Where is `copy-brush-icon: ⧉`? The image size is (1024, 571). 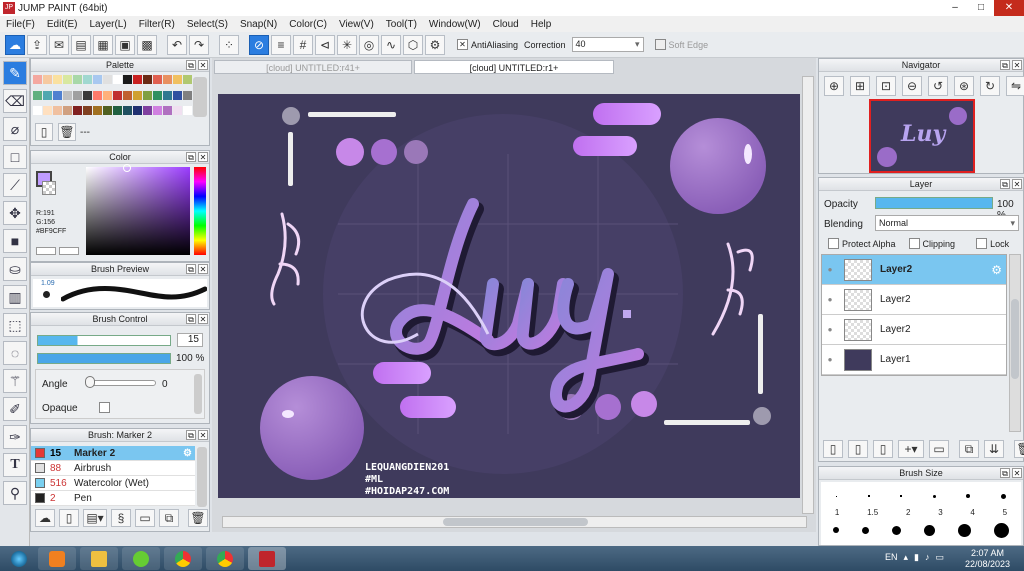
copy-brush-icon: ⧉ is located at coordinates (169, 518).